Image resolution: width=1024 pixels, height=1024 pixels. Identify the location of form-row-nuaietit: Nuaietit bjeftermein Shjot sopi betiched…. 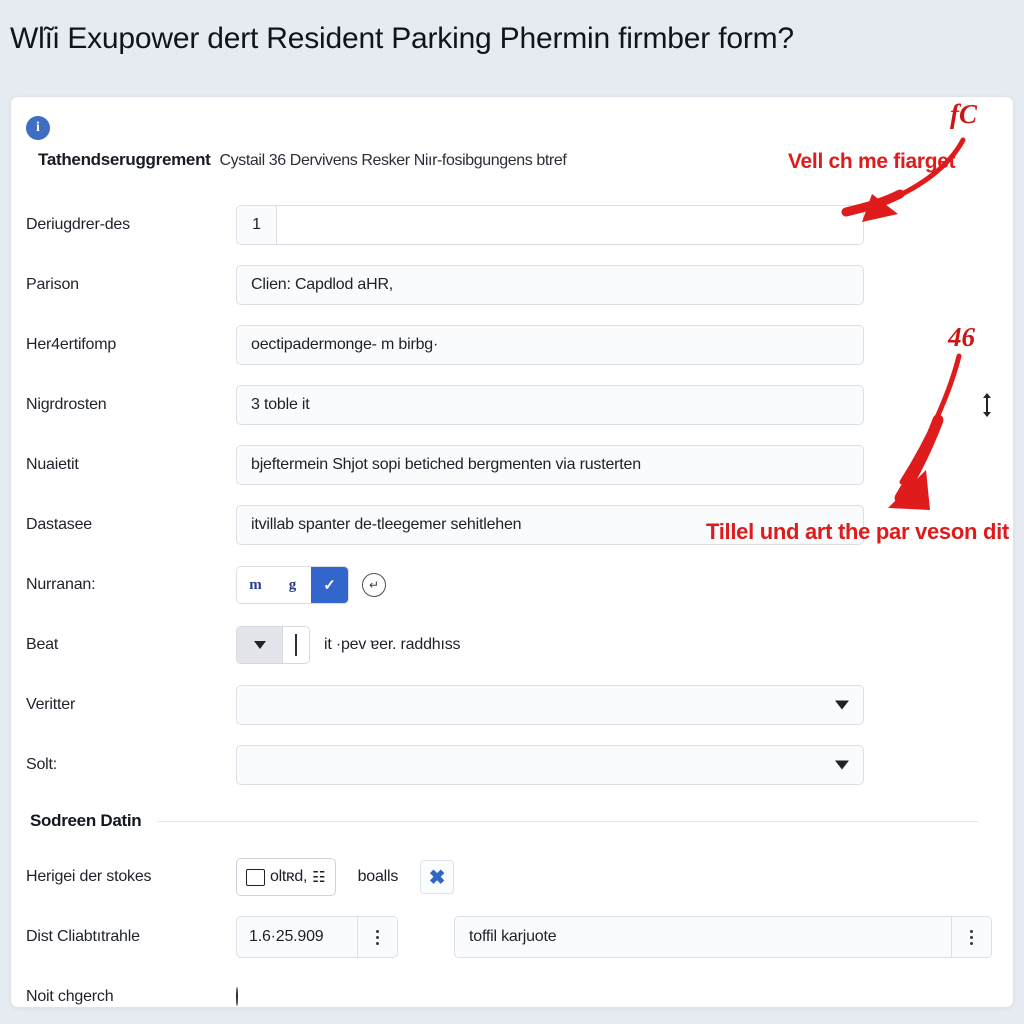
(502, 465).